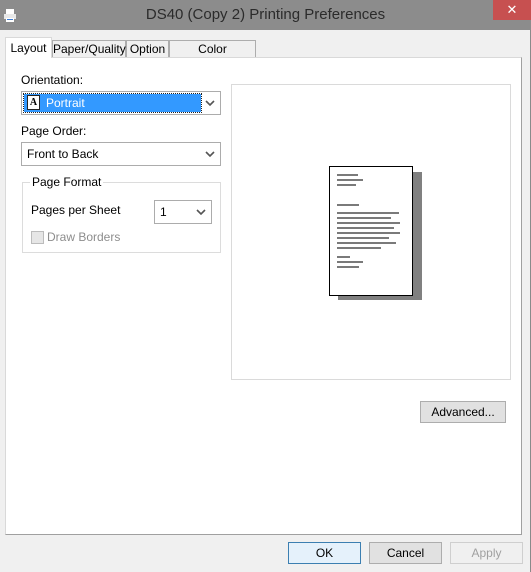 Image resolution: width=531 pixels, height=572 pixels. Describe the element at coordinates (212, 56) in the screenshot. I see `tab-color-adjustment: Color Adjustment` at that location.